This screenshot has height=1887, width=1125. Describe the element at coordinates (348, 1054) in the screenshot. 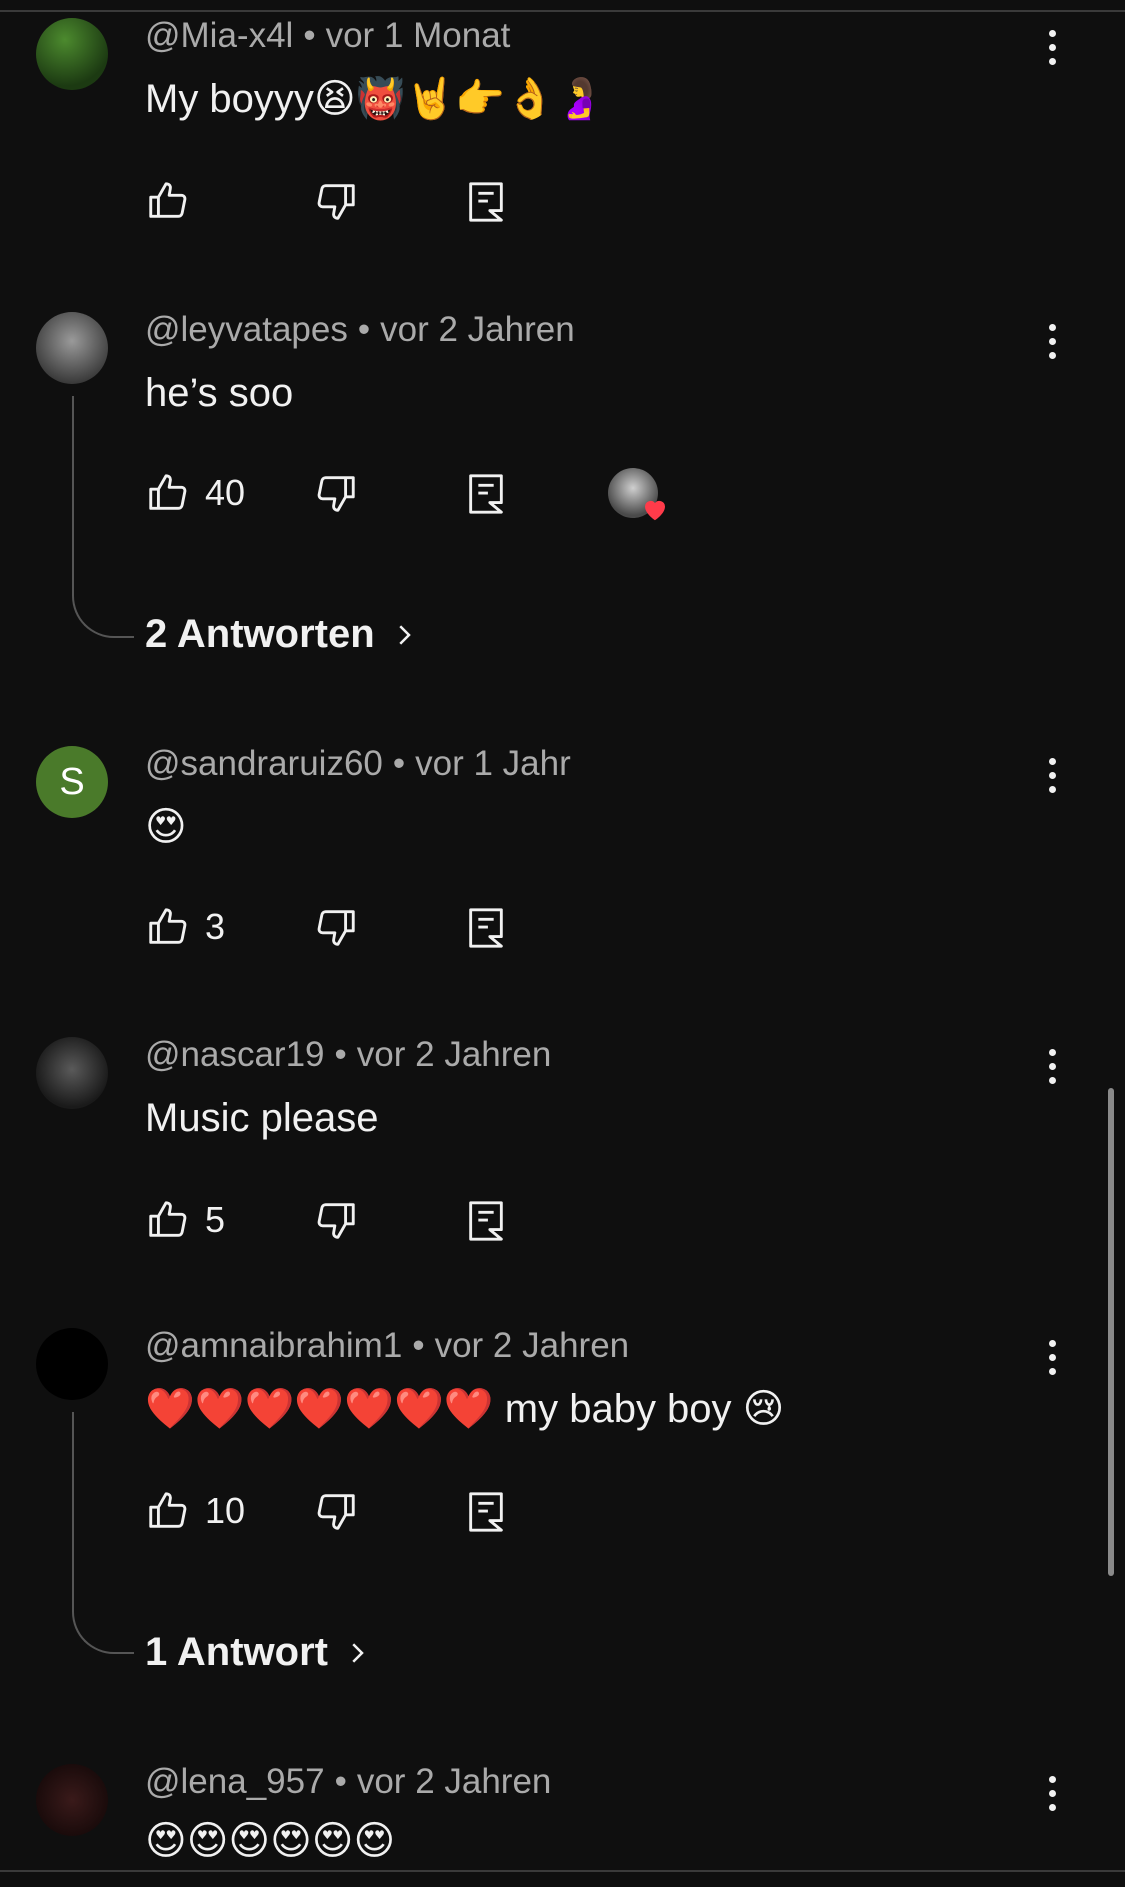

I see `comment-meta: @nascar19 • vor 2 Jahren` at that location.